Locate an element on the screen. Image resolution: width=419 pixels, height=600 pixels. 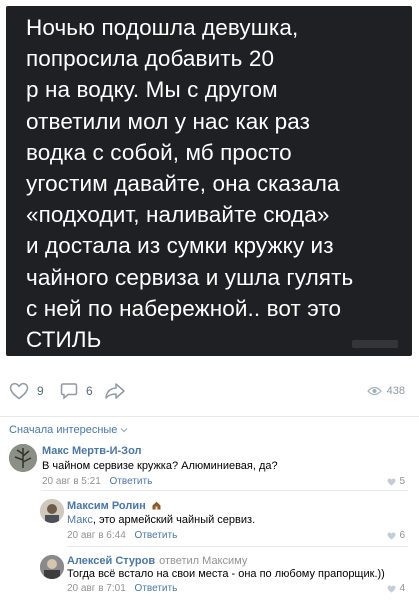
house-icon is located at coordinates (156, 507).